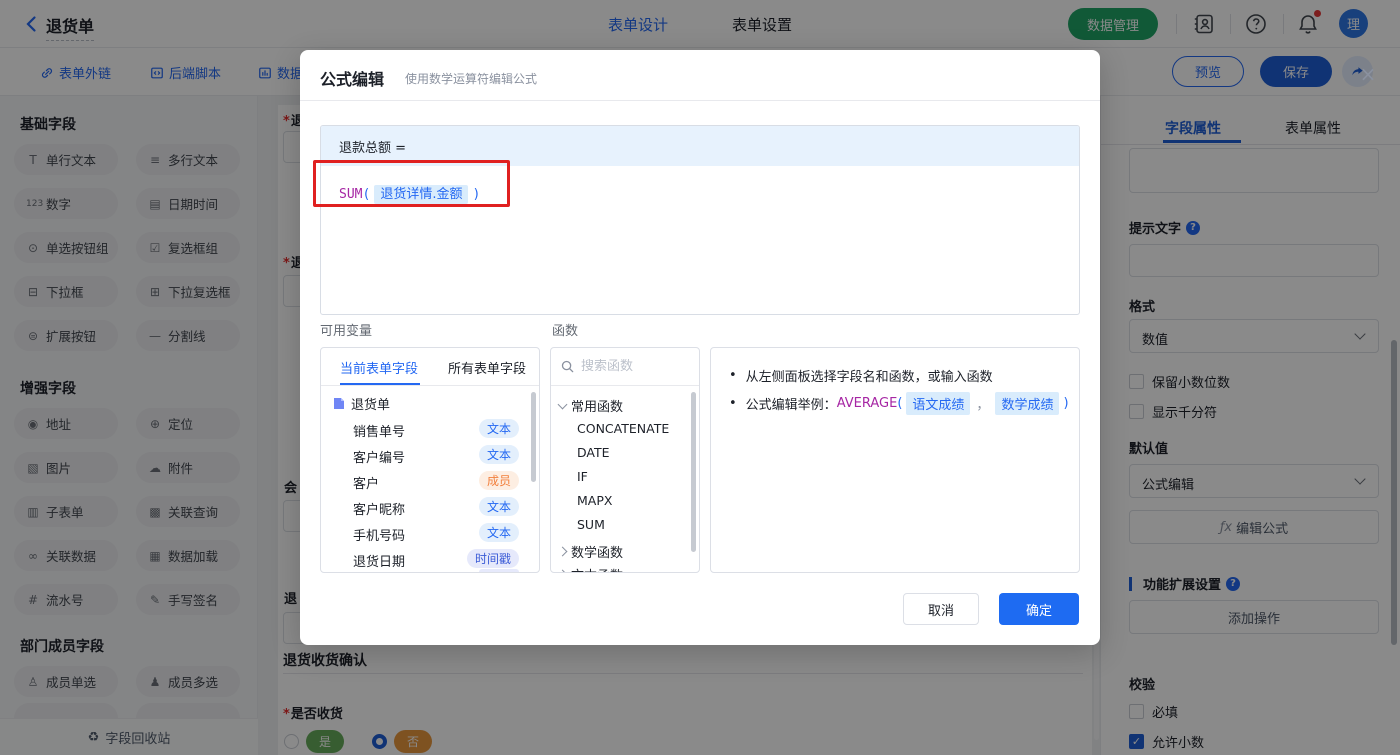 Image resolution: width=1400 pixels, height=755 pixels. Describe the element at coordinates (379, 367) in the screenshot. I see `tab-current-form-fields: 当前表单字段` at that location.